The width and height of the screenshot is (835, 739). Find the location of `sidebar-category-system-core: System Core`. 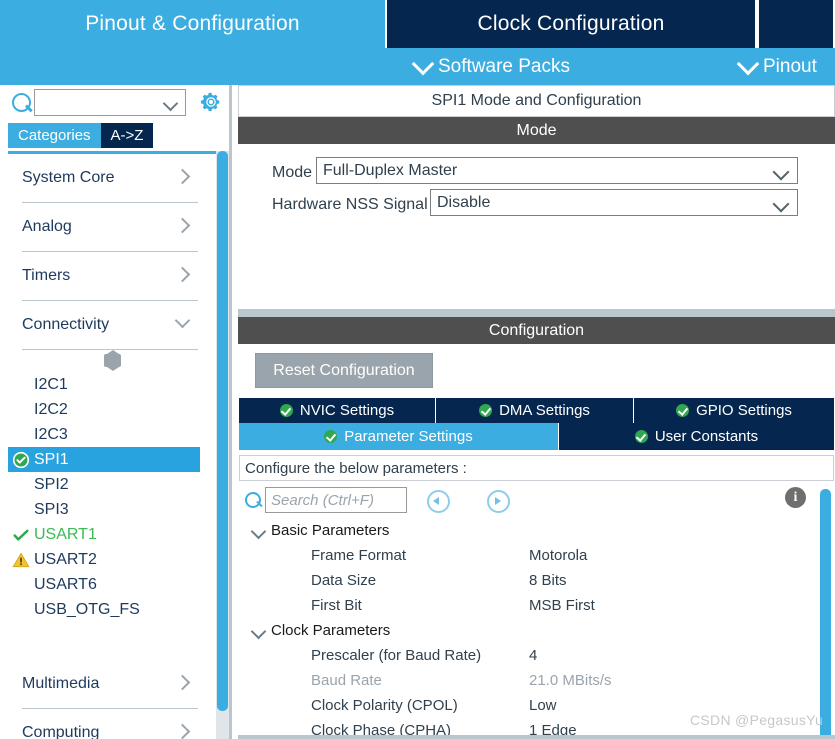

sidebar-category-system-core: System Core is located at coordinates (110, 178).